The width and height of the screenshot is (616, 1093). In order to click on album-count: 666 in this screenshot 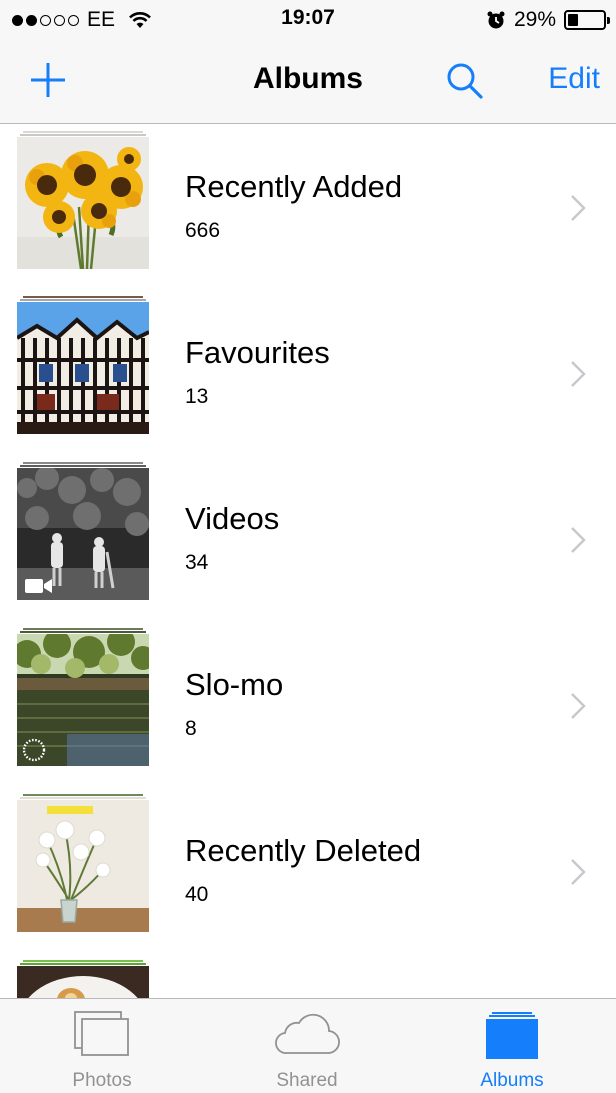, I will do `click(203, 230)`.